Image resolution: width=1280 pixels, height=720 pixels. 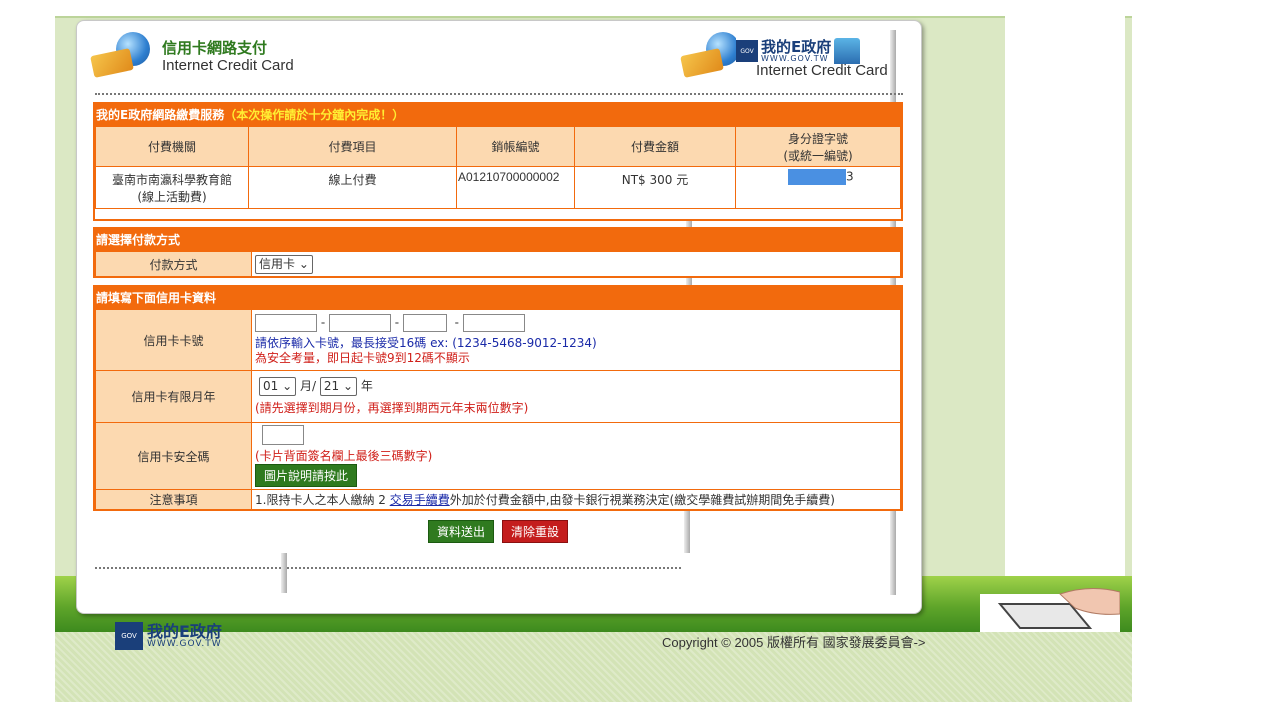 I want to click on notice-prefix: 1.限持卡人之本人繳納 2, so click(x=322, y=500).